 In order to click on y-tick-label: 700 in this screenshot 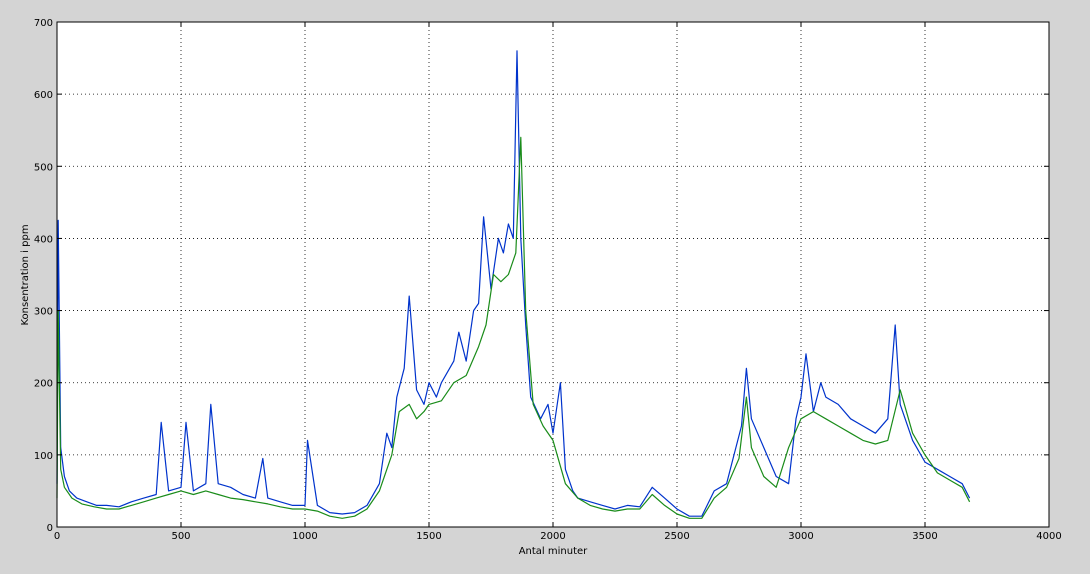, I will do `click(43, 23)`.